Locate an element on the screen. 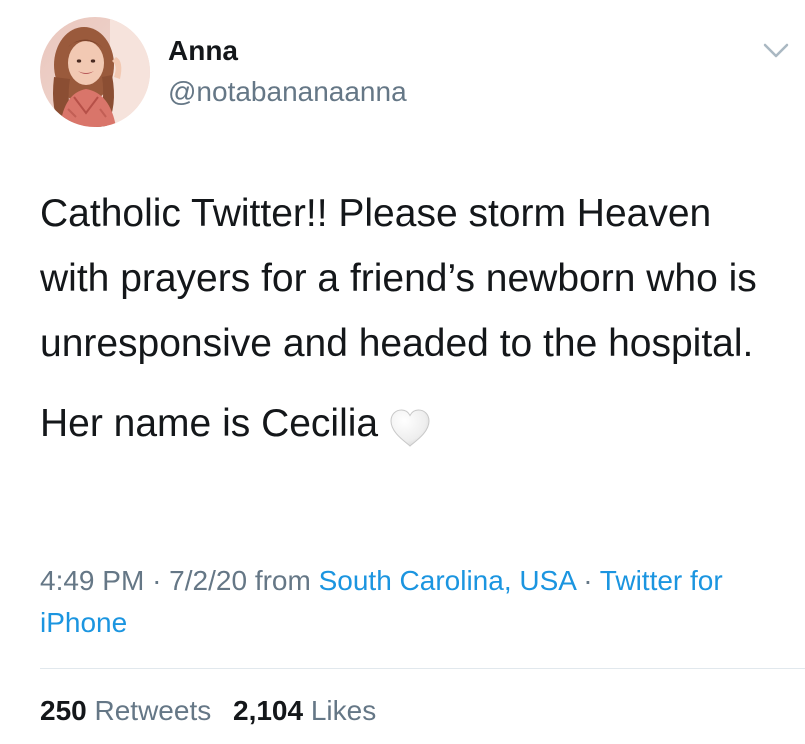  tweet-paragraph-text: Her name is Cecilia is located at coordinates (209, 423).